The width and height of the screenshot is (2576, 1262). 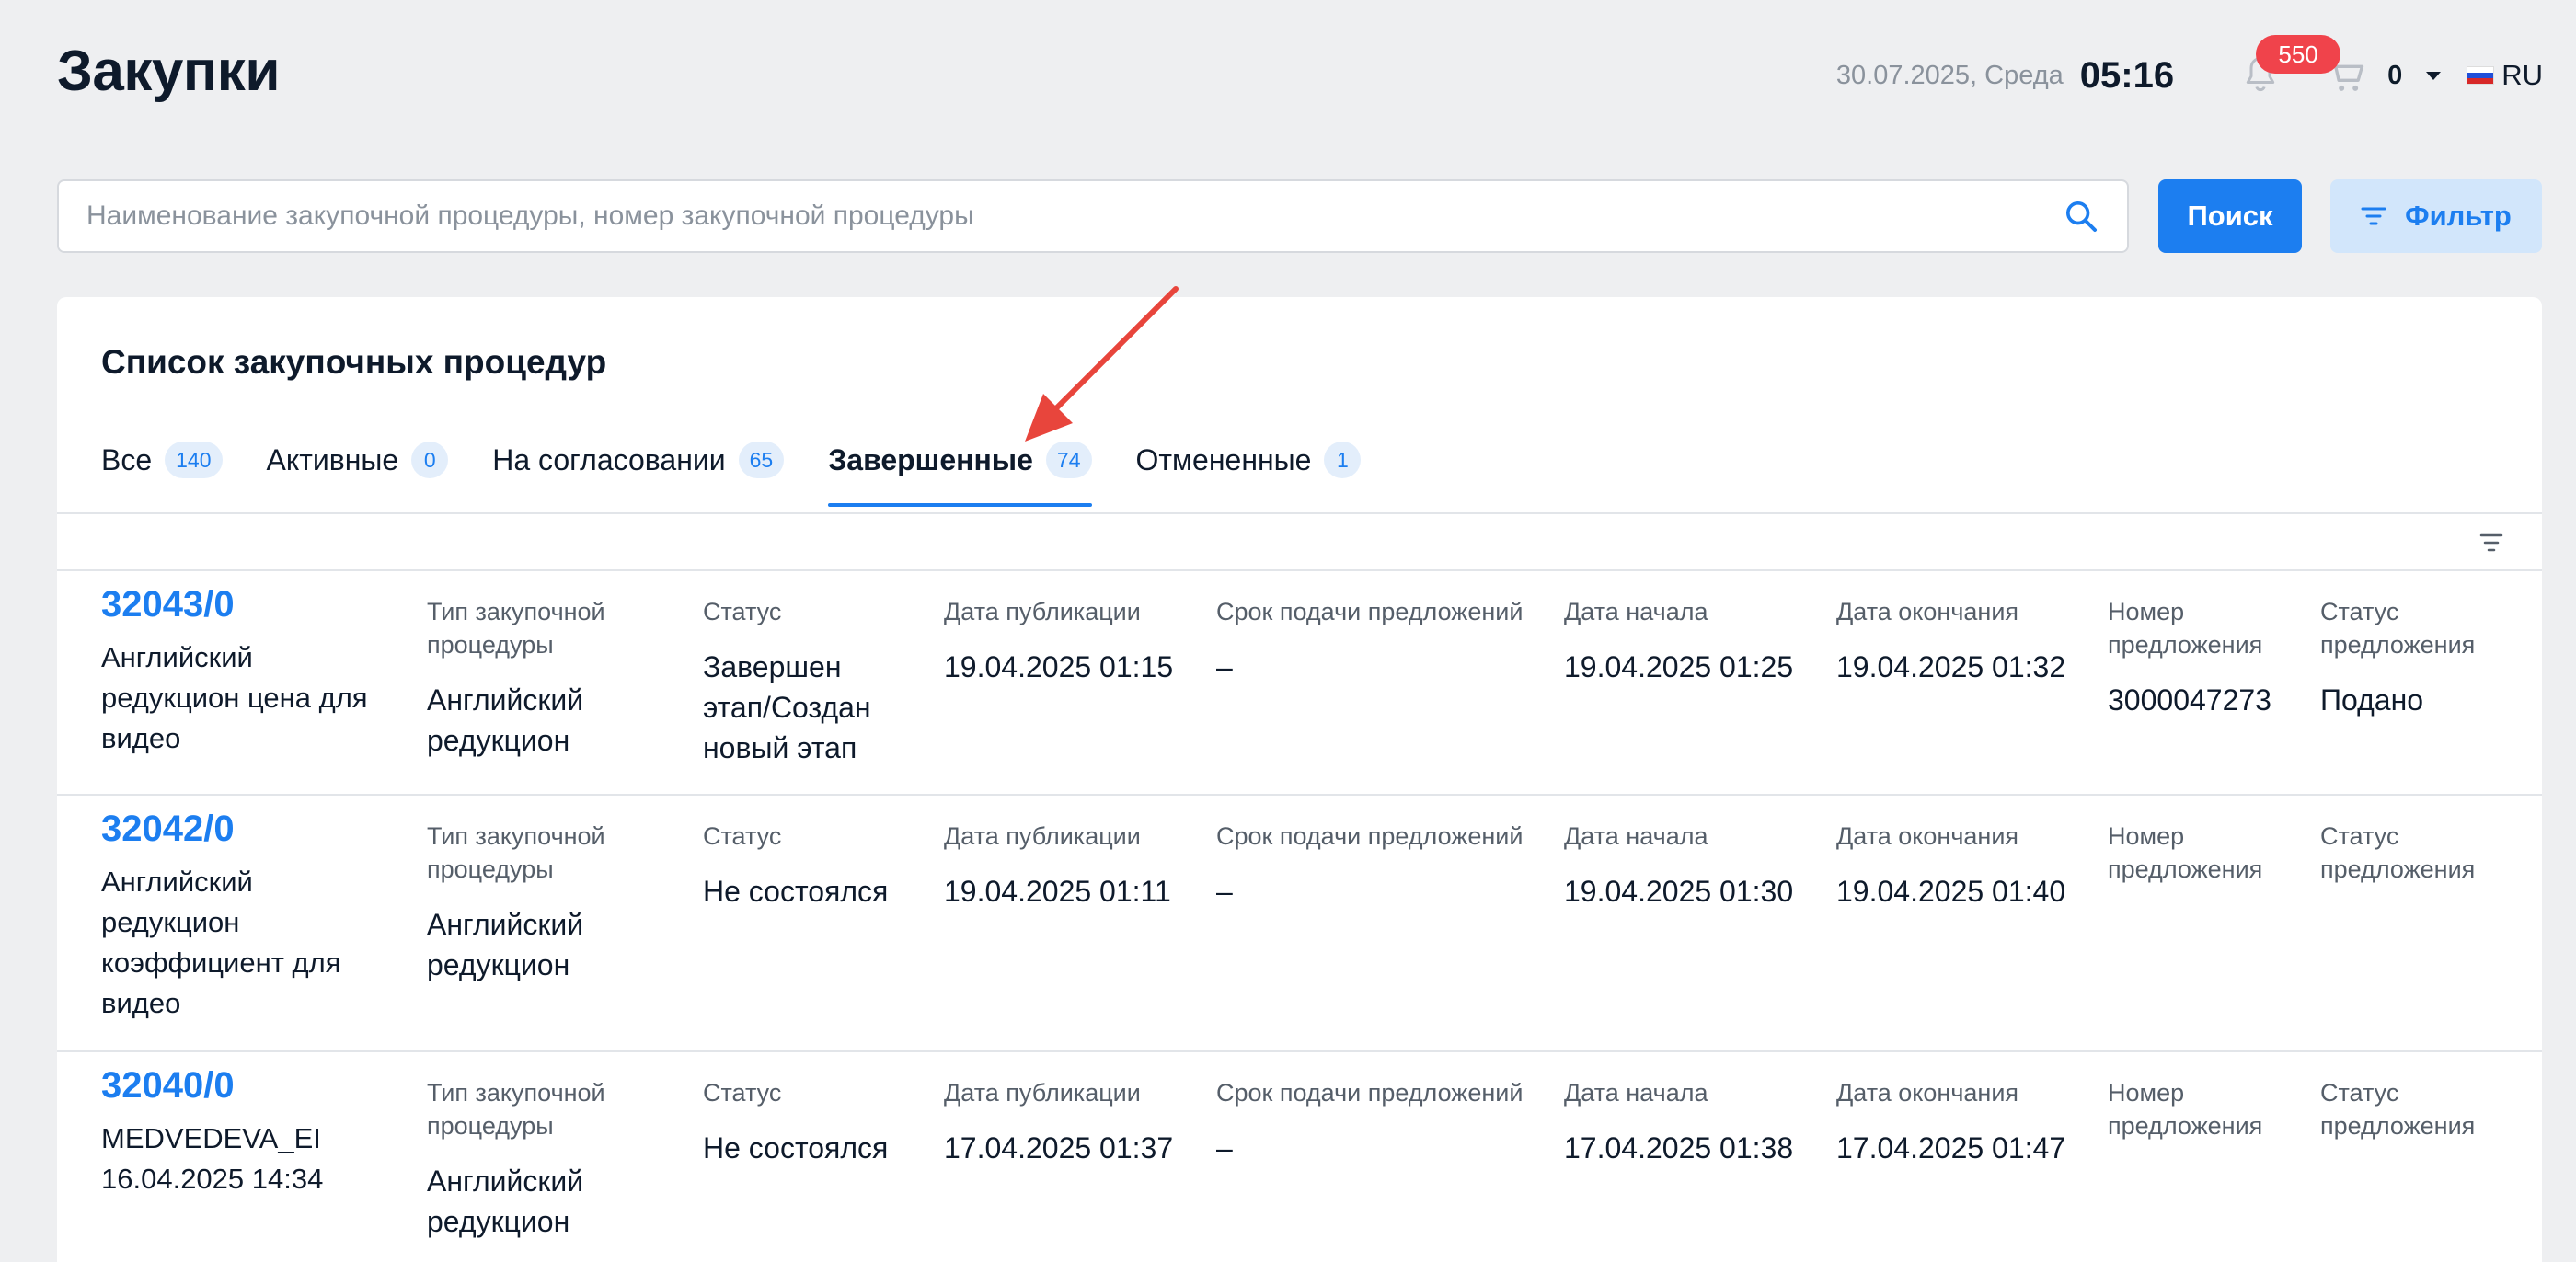 I want to click on filter-button-label: Фильтр, so click(x=2458, y=216).